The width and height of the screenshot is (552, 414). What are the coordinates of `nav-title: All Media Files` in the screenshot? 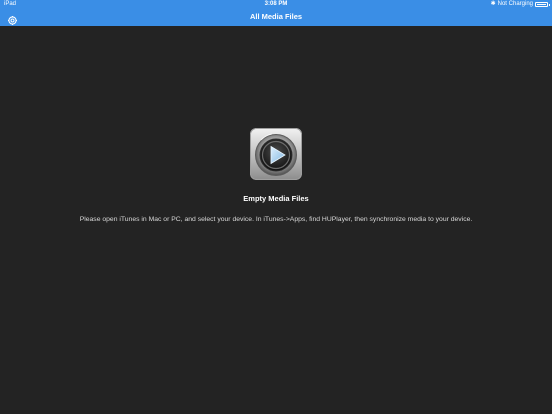 It's located at (276, 16).